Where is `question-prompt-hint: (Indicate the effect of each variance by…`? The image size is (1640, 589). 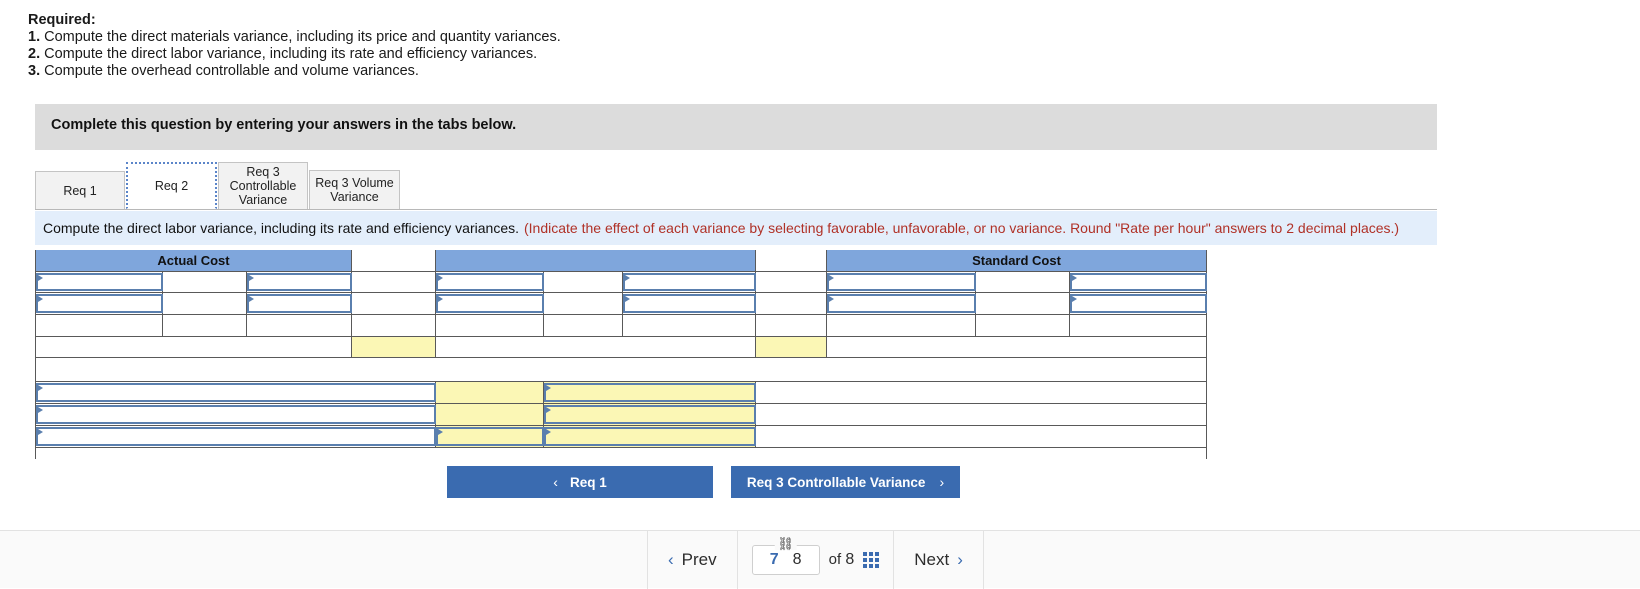
question-prompt-hint: (Indicate the effect of each variance by… is located at coordinates (962, 228).